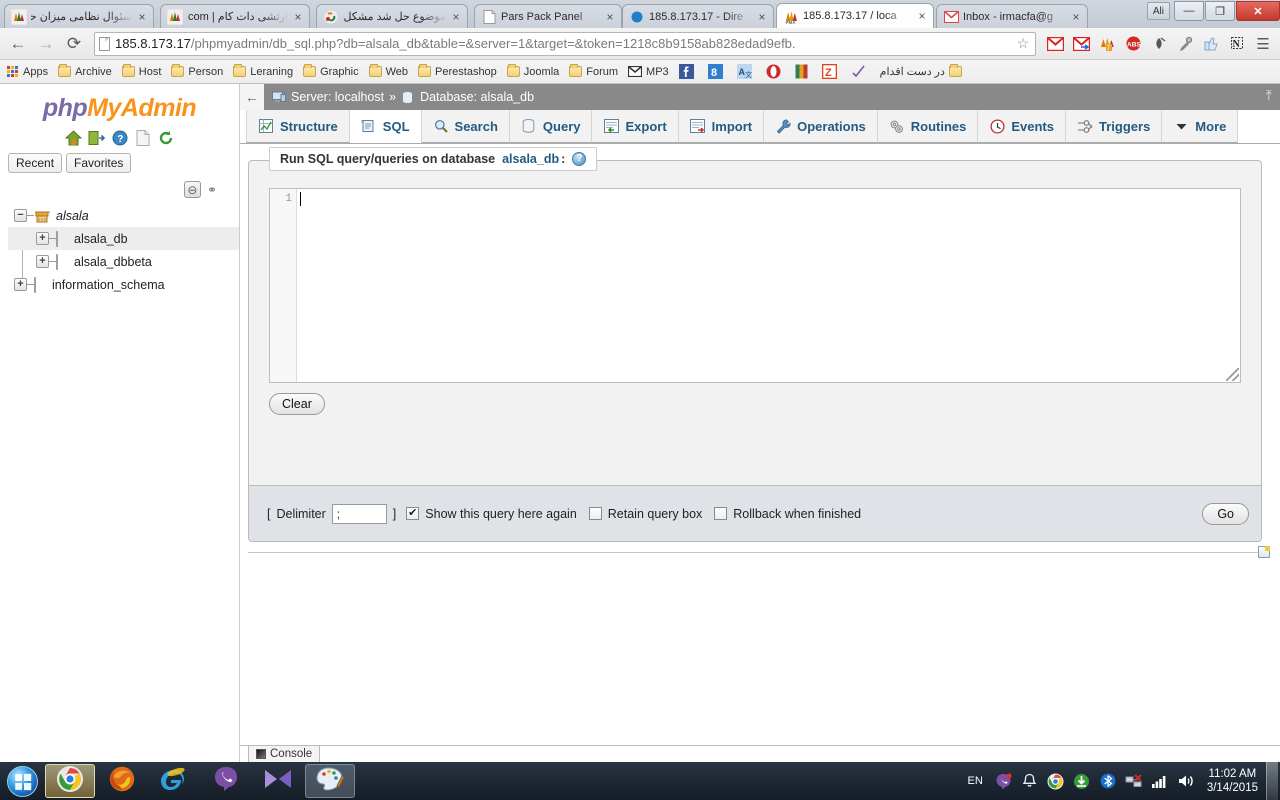  Describe the element at coordinates (861, 71) in the screenshot. I see `bookmark-check` at that location.